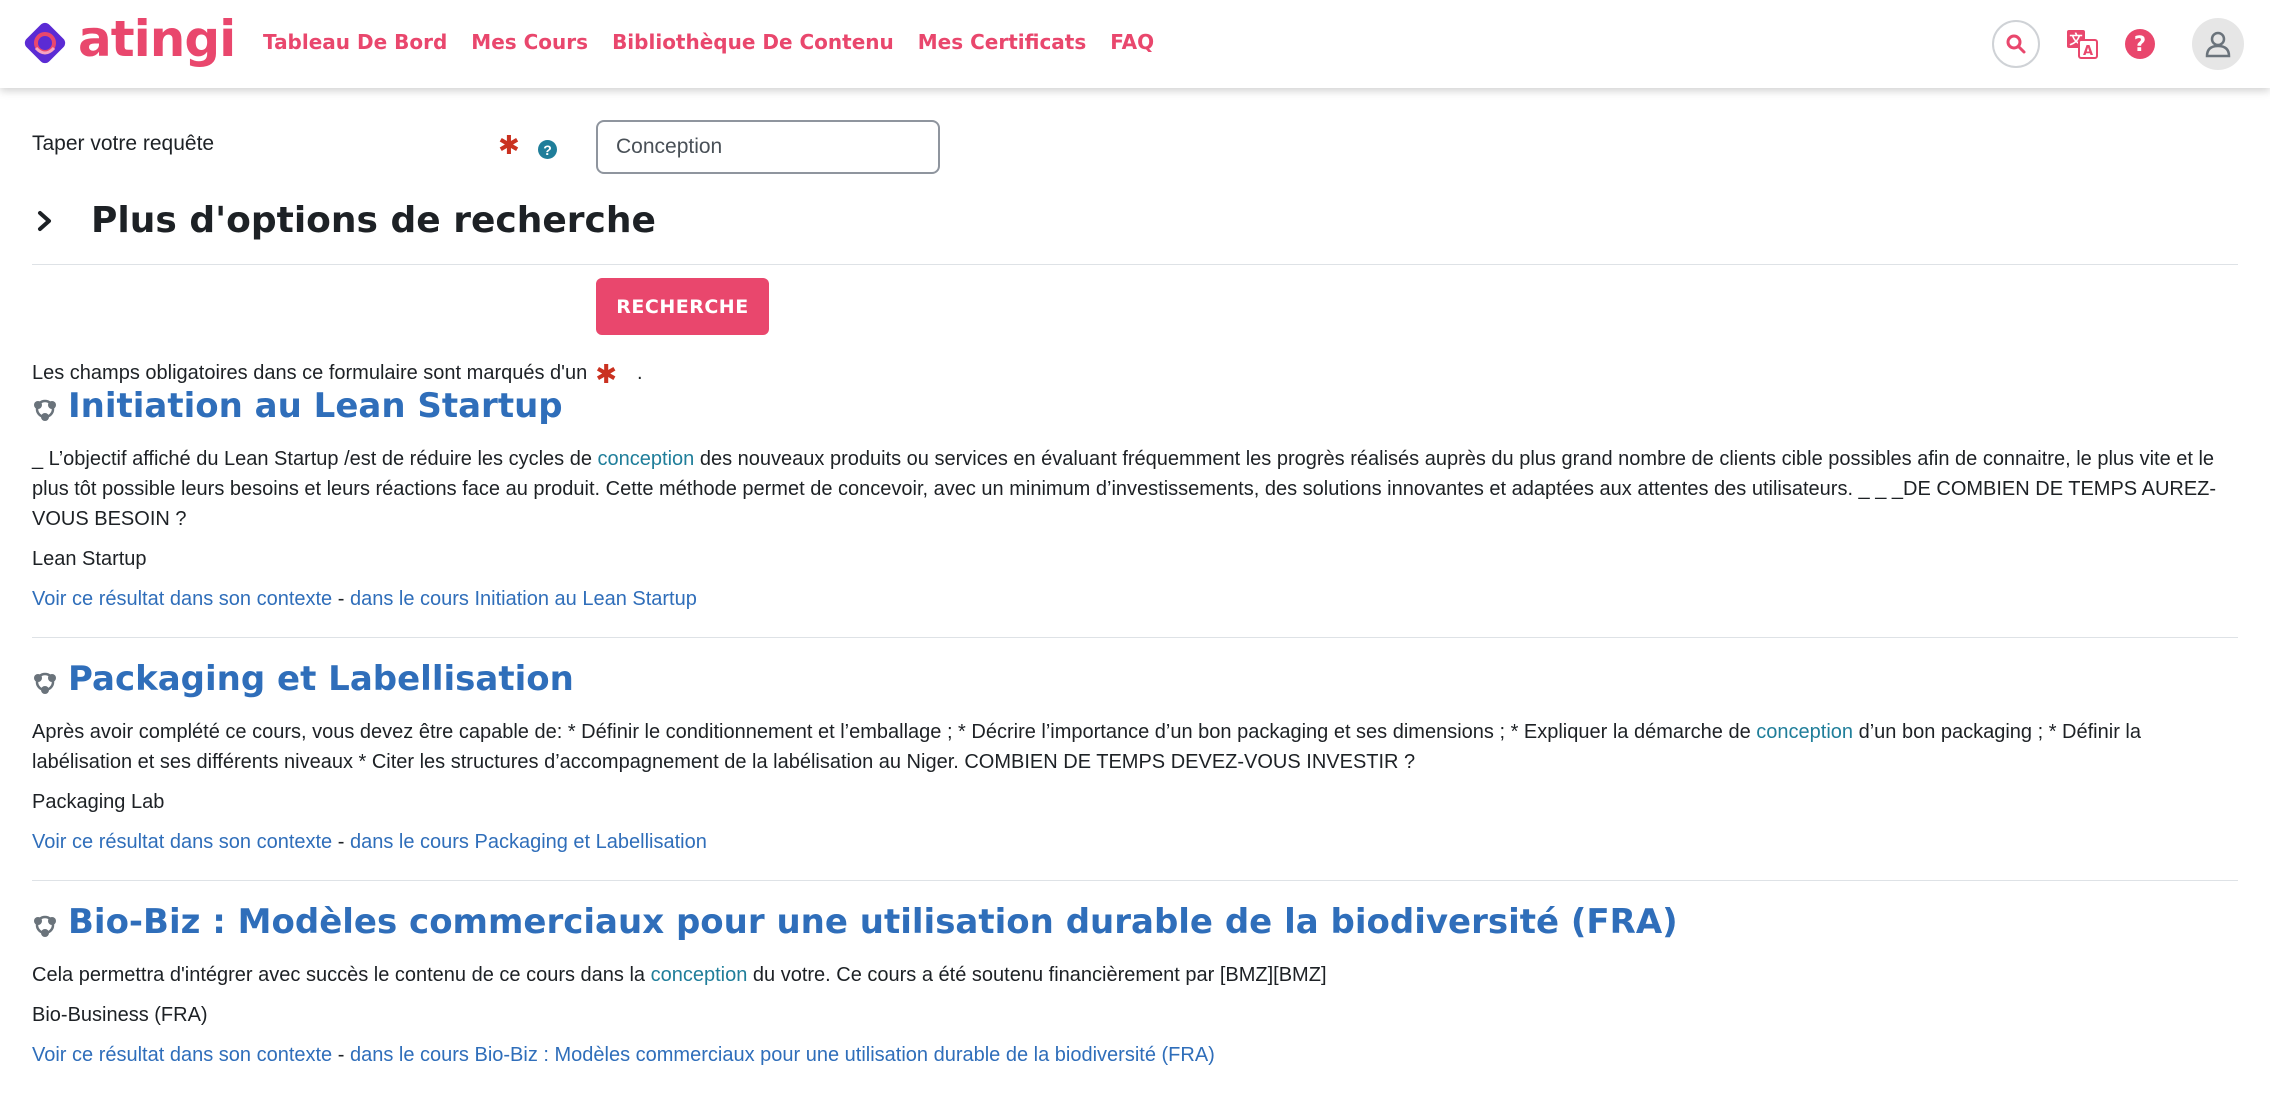  Describe the element at coordinates (529, 42) in the screenshot. I see `nav-link-my-courses: Mes Cours` at that location.